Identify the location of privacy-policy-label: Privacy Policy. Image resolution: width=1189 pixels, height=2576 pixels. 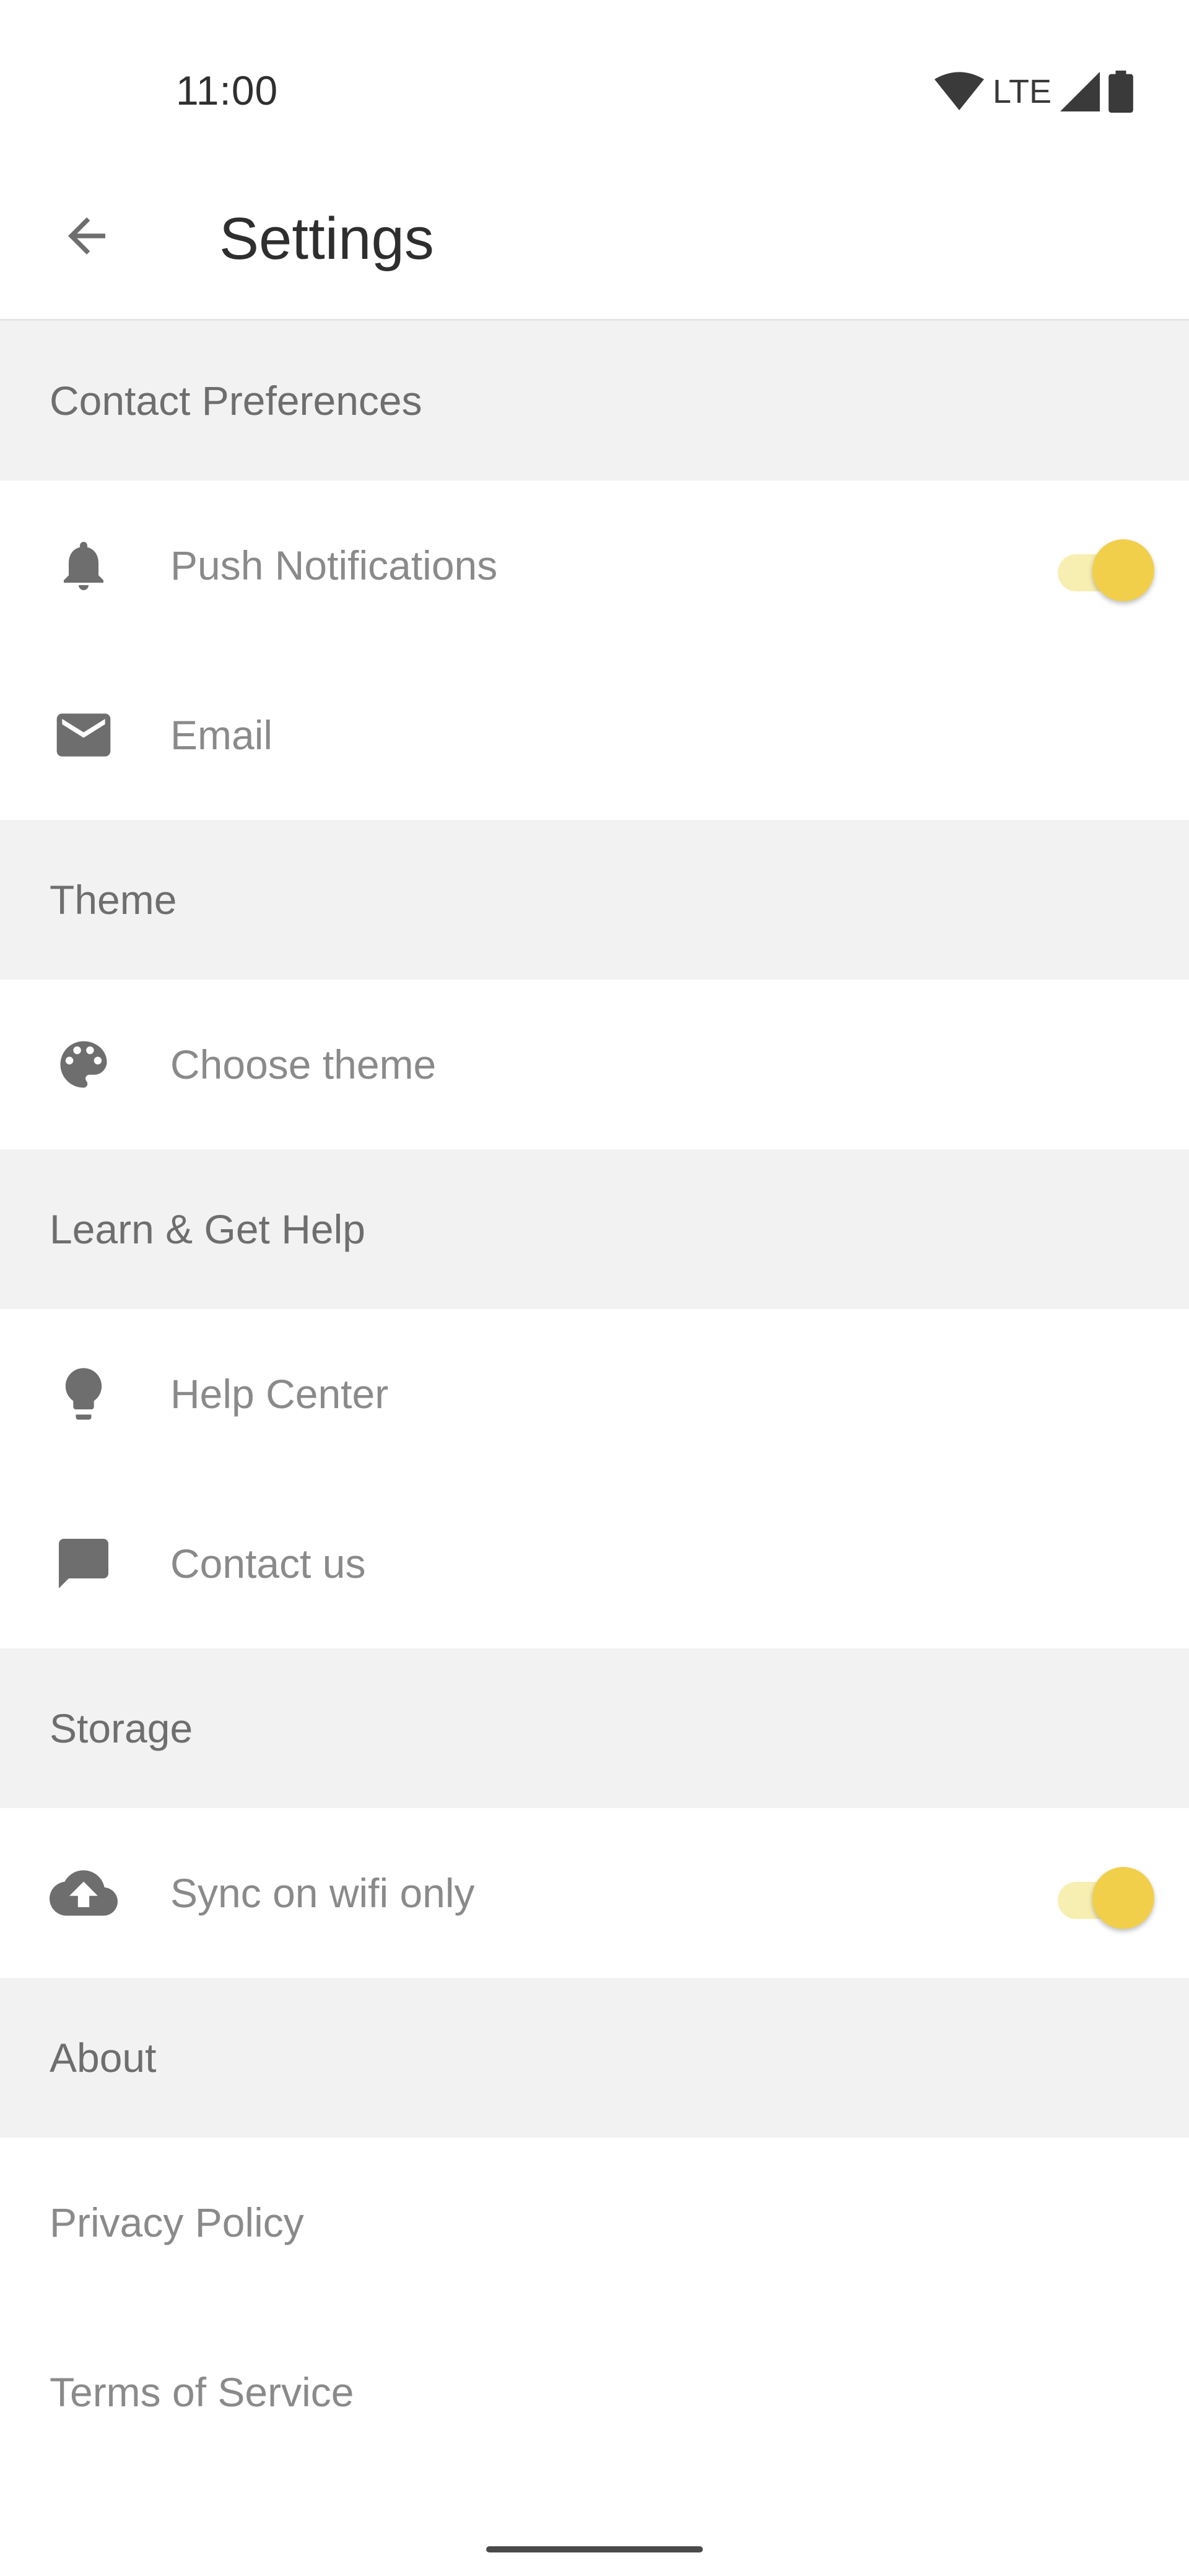
(177, 2222).